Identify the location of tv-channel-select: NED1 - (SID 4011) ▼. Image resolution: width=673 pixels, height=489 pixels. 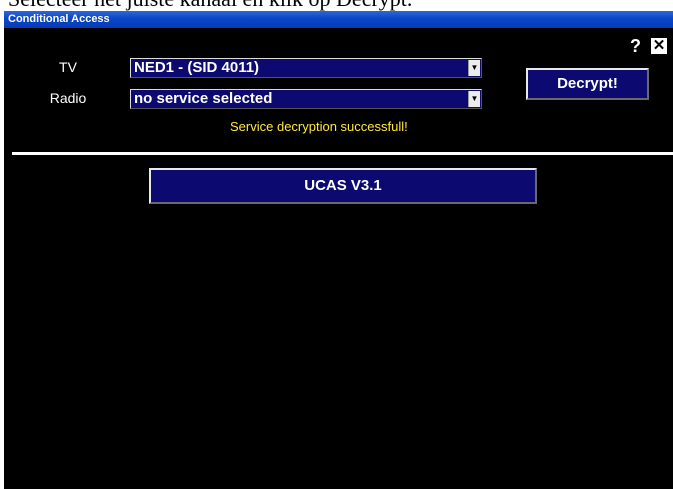
(306, 68).